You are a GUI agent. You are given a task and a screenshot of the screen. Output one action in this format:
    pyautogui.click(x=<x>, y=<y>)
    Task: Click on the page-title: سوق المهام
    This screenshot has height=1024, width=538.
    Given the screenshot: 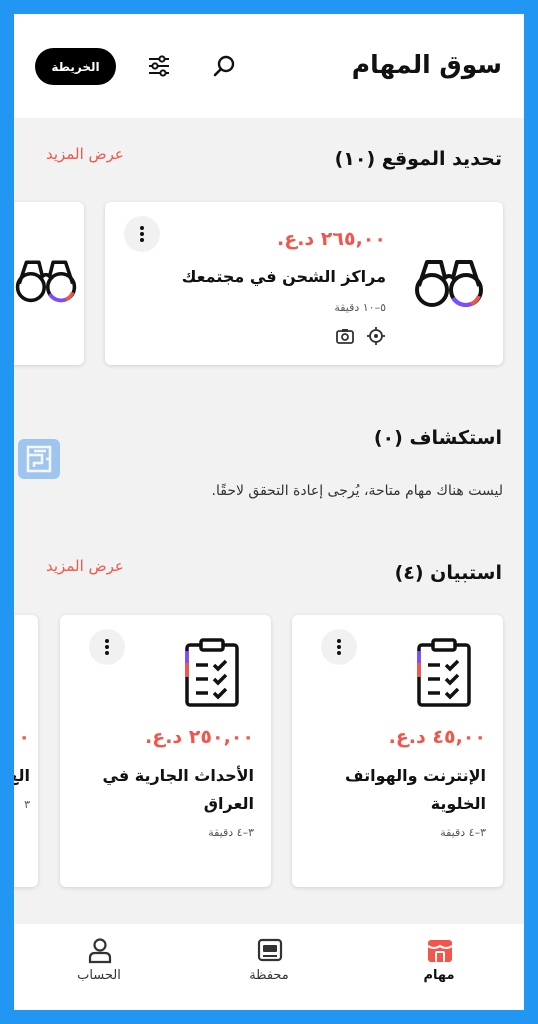 What is the action you would take?
    pyautogui.click(x=426, y=64)
    